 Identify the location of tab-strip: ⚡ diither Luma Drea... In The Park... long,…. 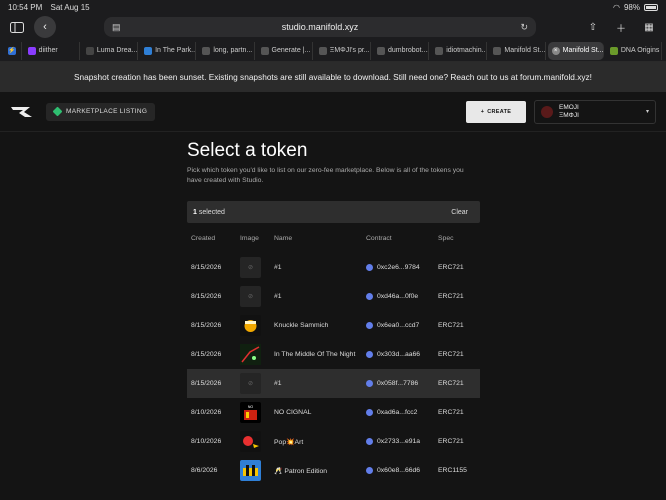
(333, 51).